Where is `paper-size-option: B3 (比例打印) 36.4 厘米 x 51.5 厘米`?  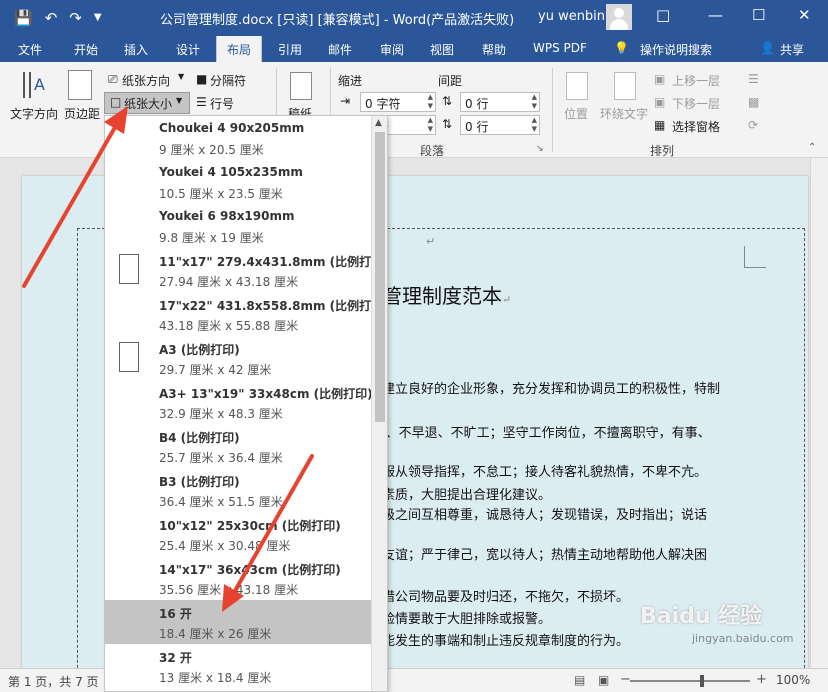
paper-size-option: B3 (比例打印) 36.4 厘米 x 51.5 厘米 is located at coordinates (238, 490).